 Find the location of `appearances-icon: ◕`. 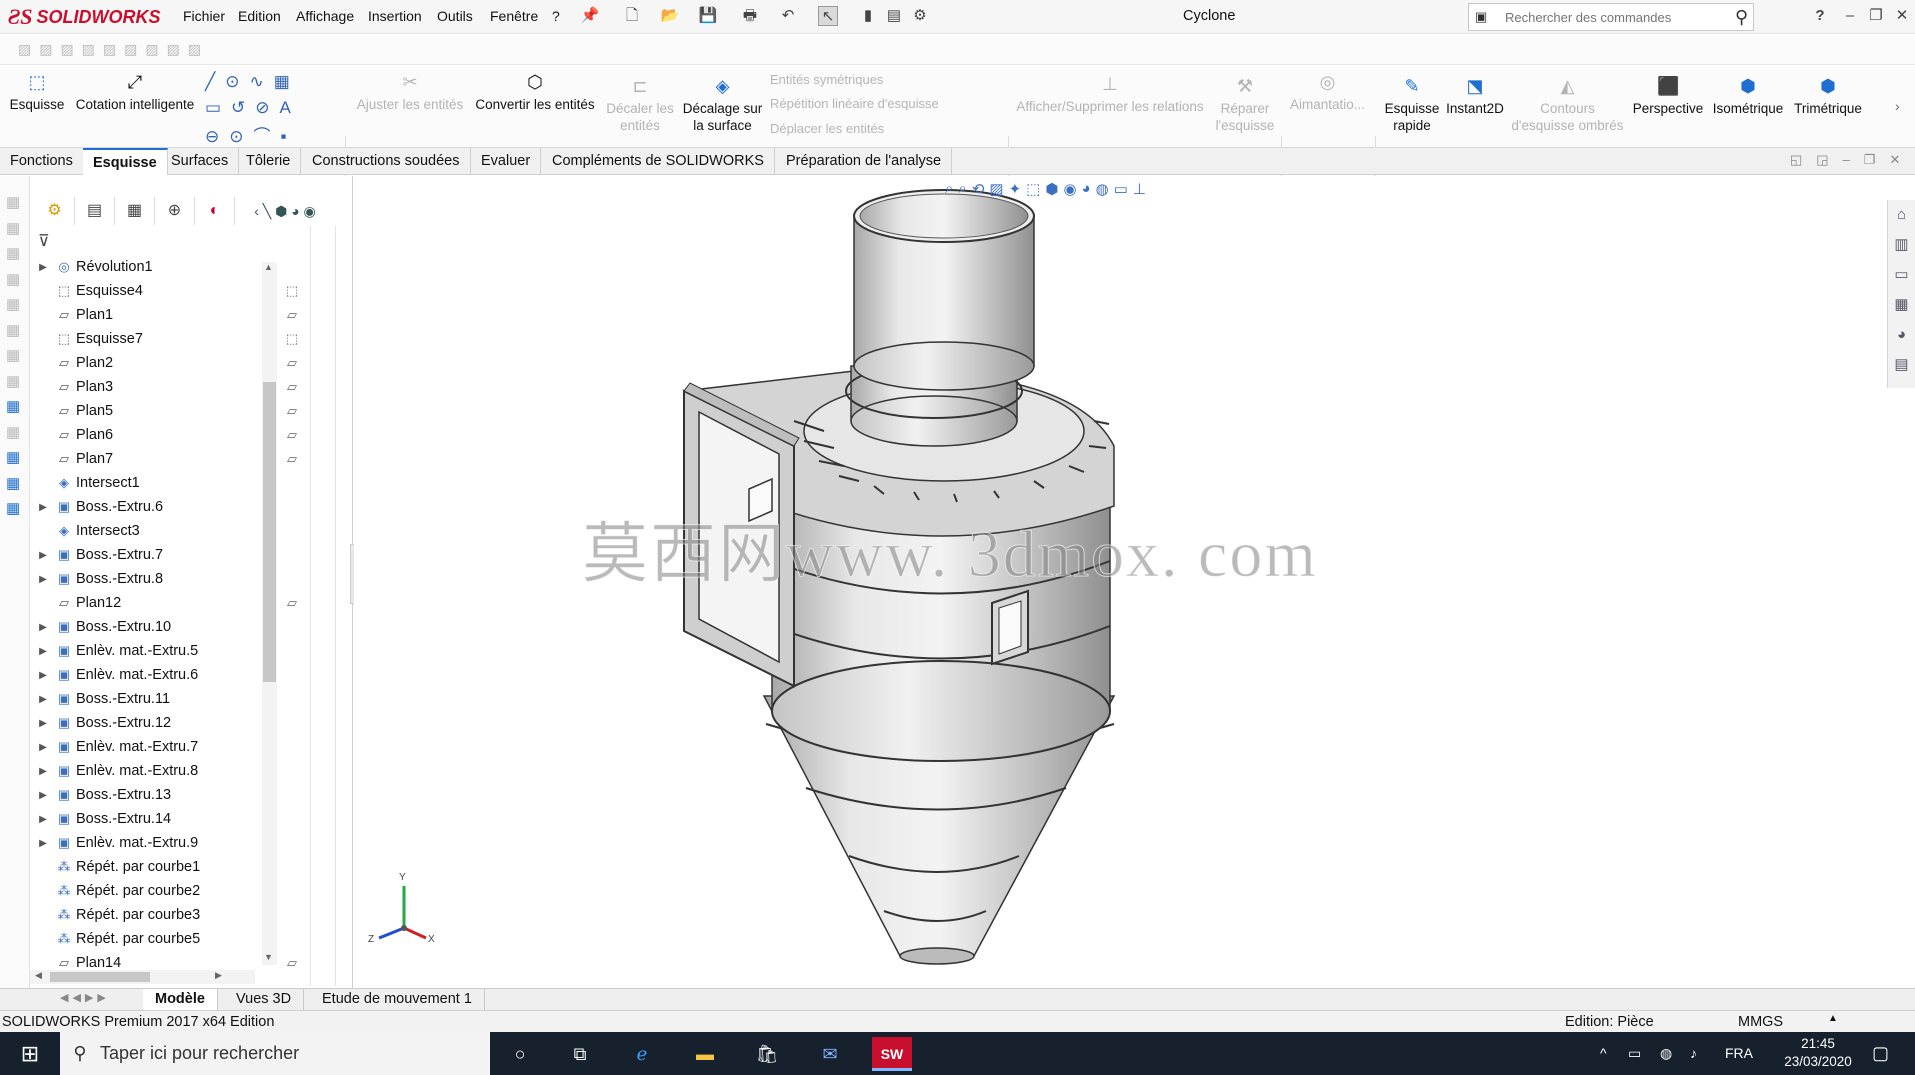

appearances-icon: ◕ is located at coordinates (1901, 335).